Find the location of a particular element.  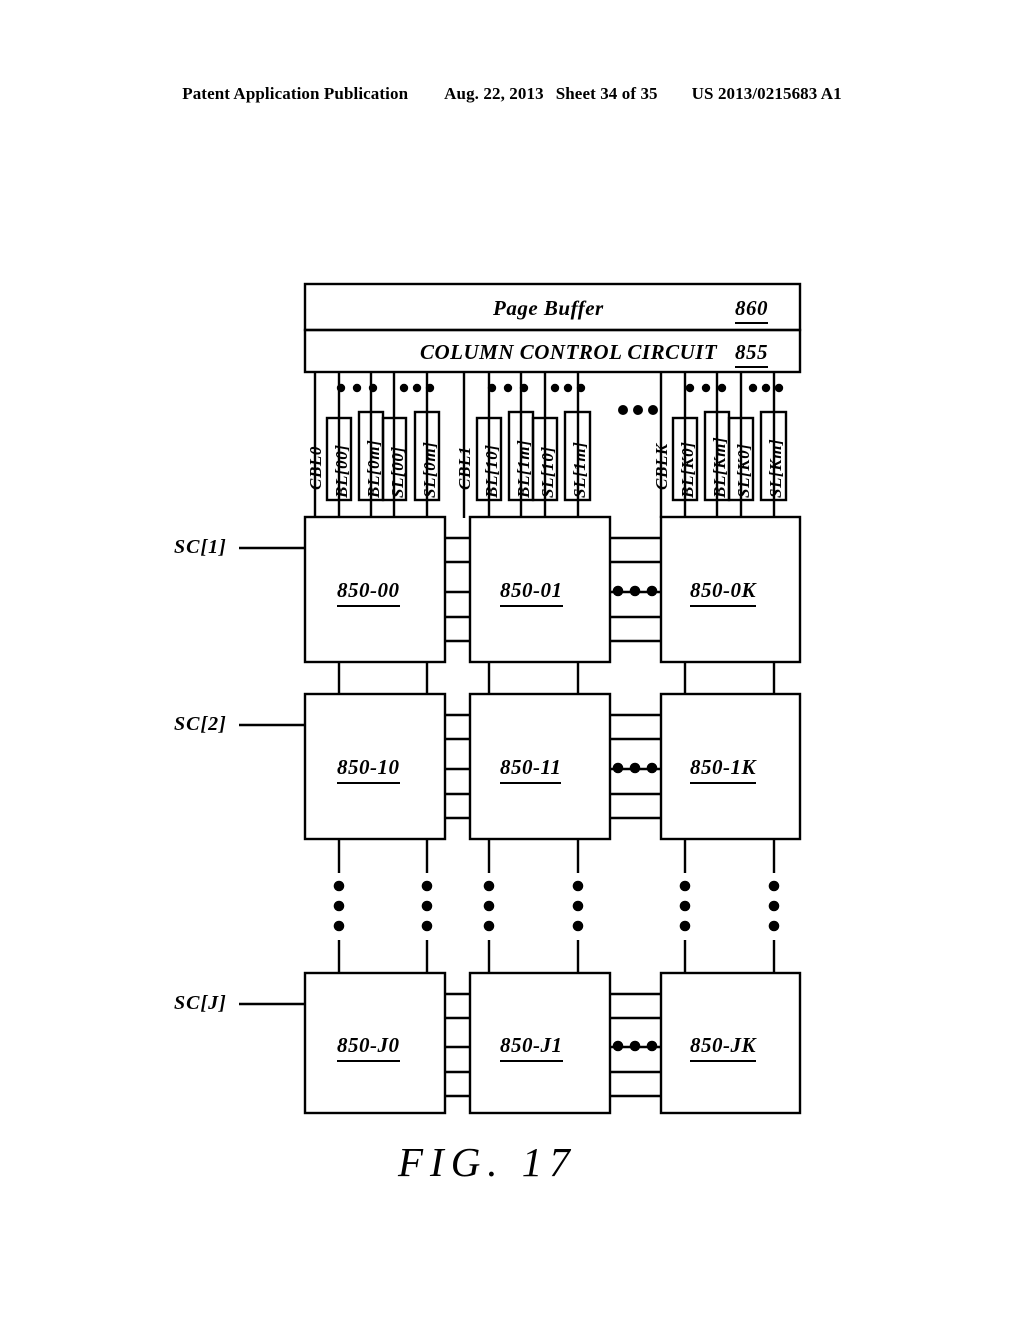

block-label-850-01: 850-01 is located at coordinates (531, 592).